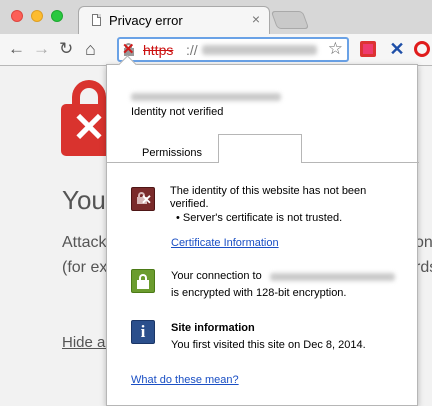 This screenshot has height=406, width=432. Describe the element at coordinates (84, 242) in the screenshot. I see `page-text-line1: Attack` at that location.